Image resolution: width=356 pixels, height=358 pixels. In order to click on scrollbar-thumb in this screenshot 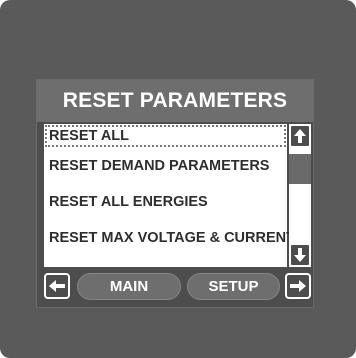, I will do `click(300, 169)`.